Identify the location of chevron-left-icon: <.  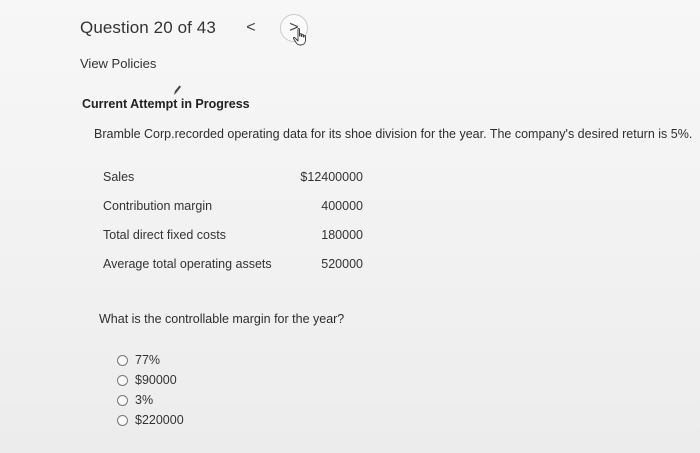
(251, 27).